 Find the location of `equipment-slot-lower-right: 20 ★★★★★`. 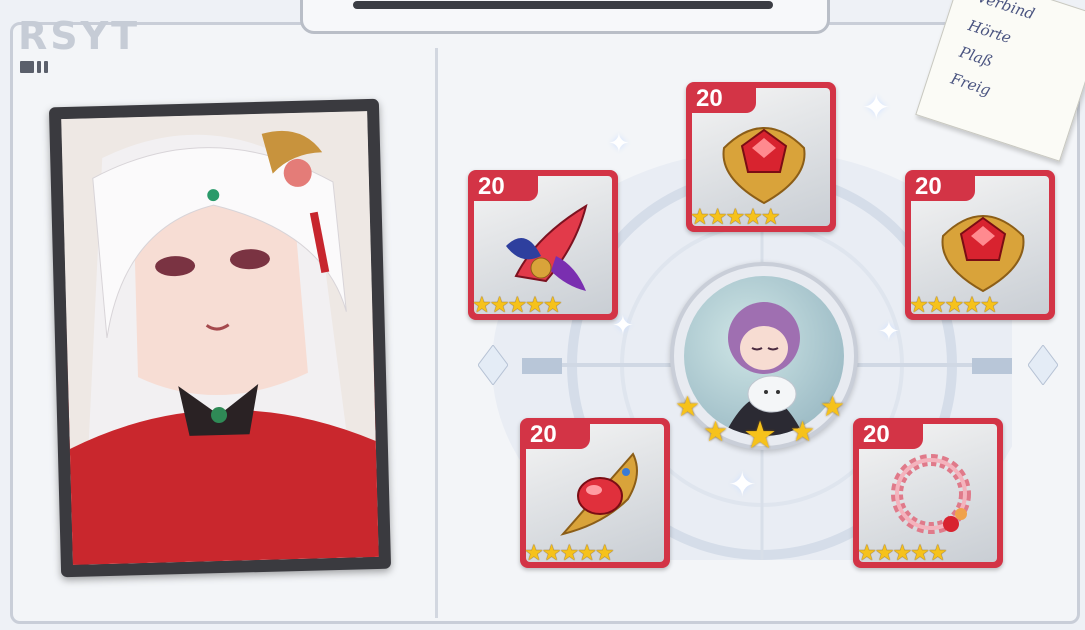

equipment-slot-lower-right: 20 ★★★★★ is located at coordinates (928, 493).